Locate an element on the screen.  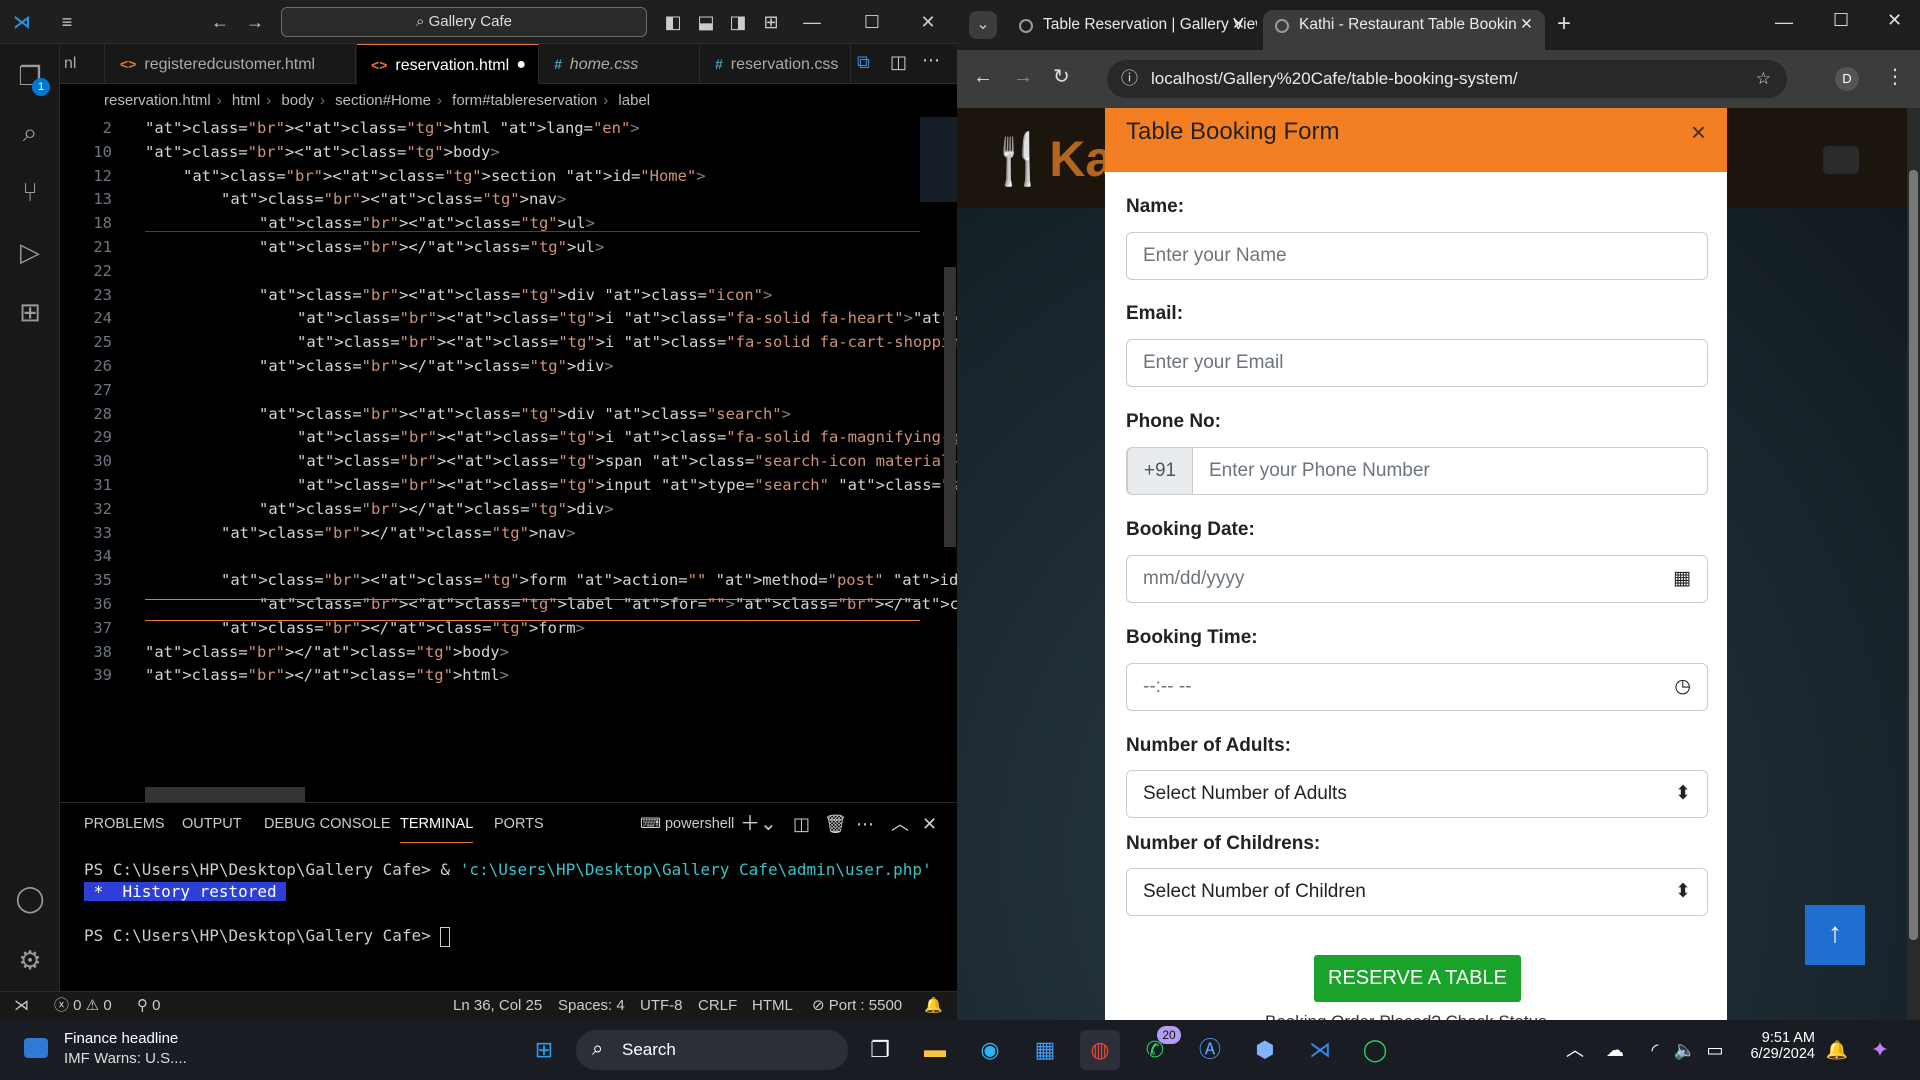
code-line: "at">class="br"></"at">class="tg">div> is located at coordinates (436, 509).